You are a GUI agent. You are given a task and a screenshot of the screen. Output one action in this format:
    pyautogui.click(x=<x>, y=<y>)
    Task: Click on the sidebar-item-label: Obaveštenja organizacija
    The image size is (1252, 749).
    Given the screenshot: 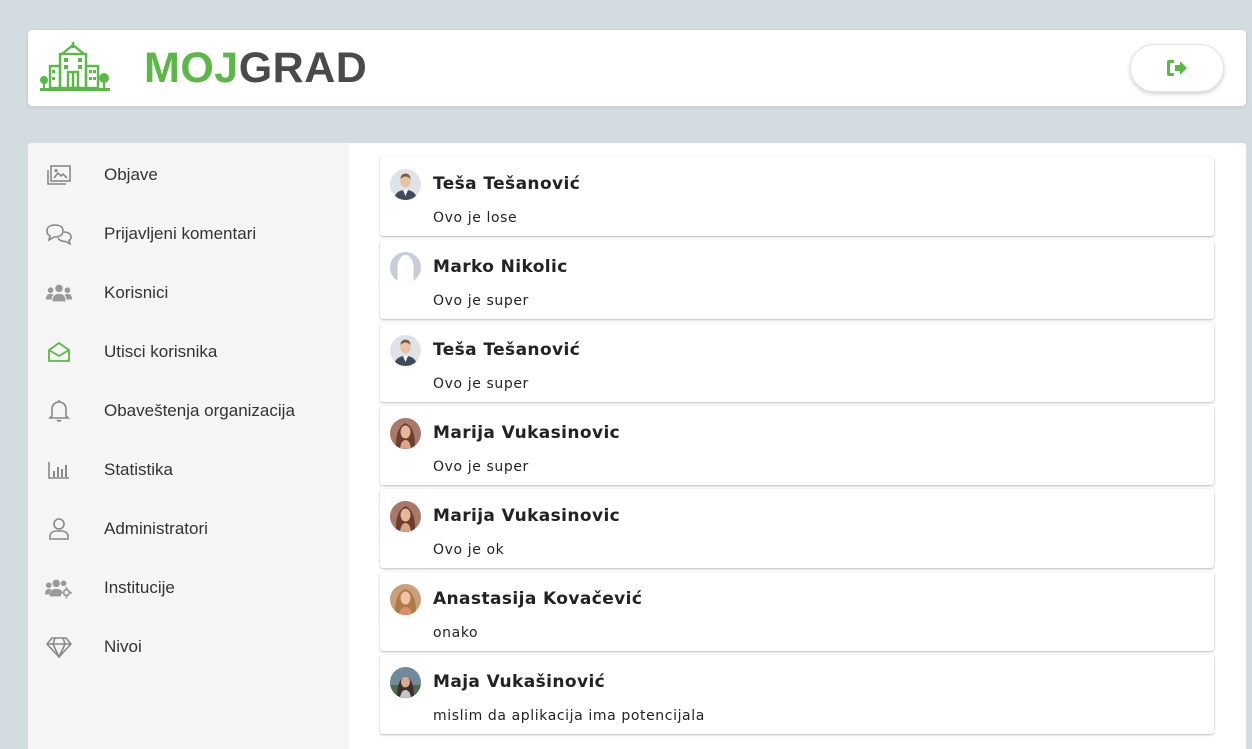 What is the action you would take?
    pyautogui.click(x=199, y=410)
    